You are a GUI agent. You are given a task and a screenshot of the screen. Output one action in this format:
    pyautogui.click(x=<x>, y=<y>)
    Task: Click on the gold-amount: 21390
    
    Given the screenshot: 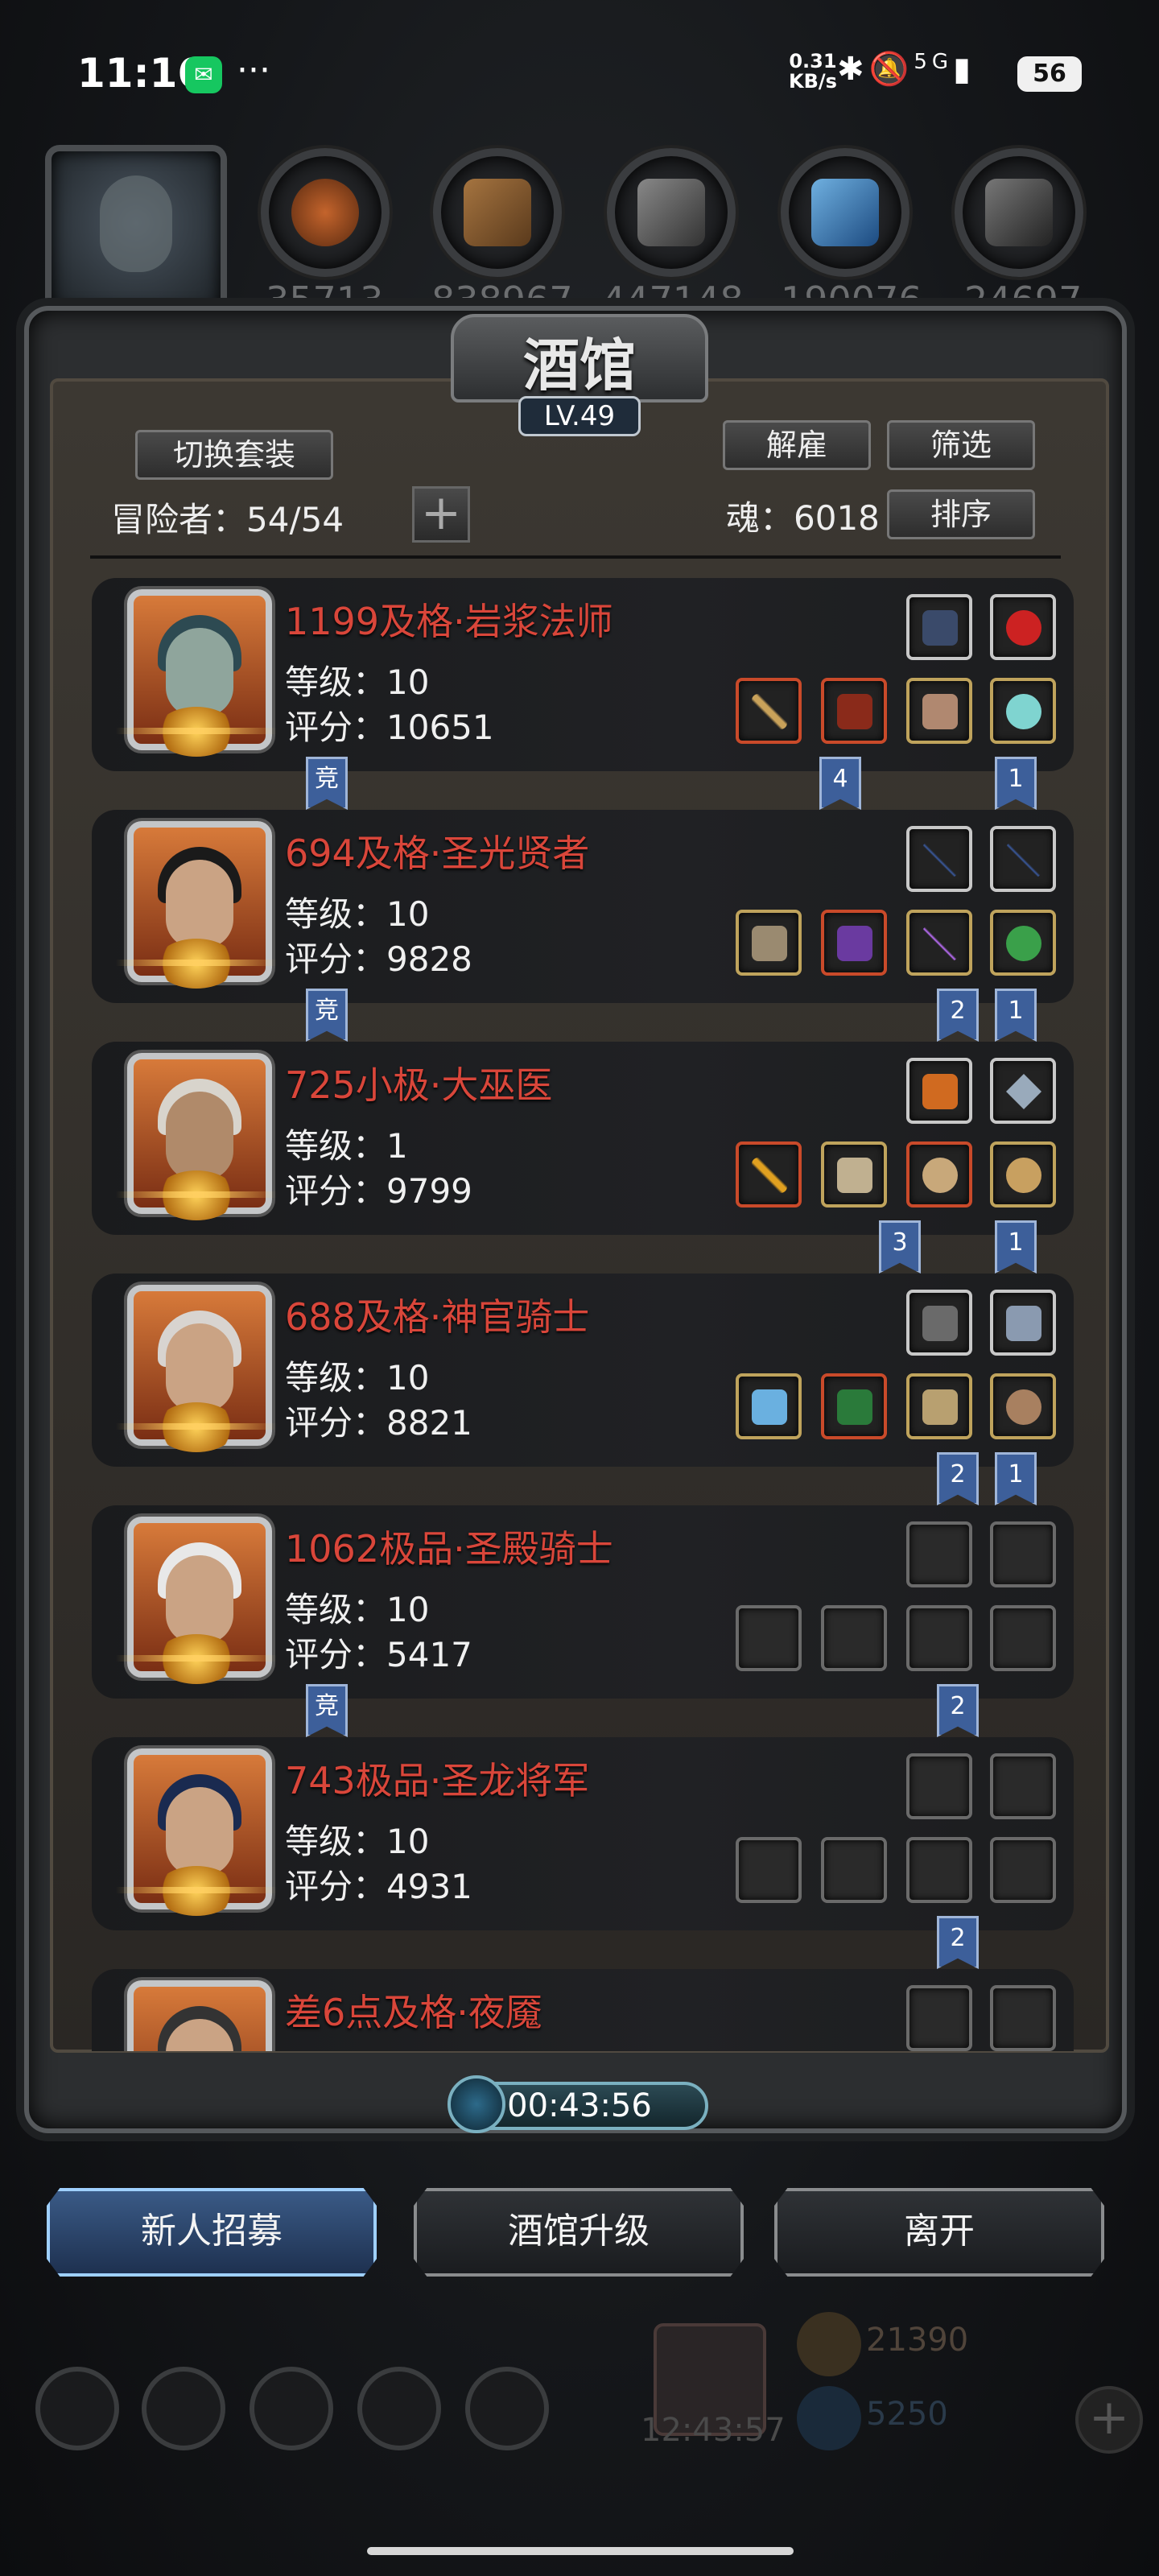 What is the action you would take?
    pyautogui.click(x=918, y=2340)
    